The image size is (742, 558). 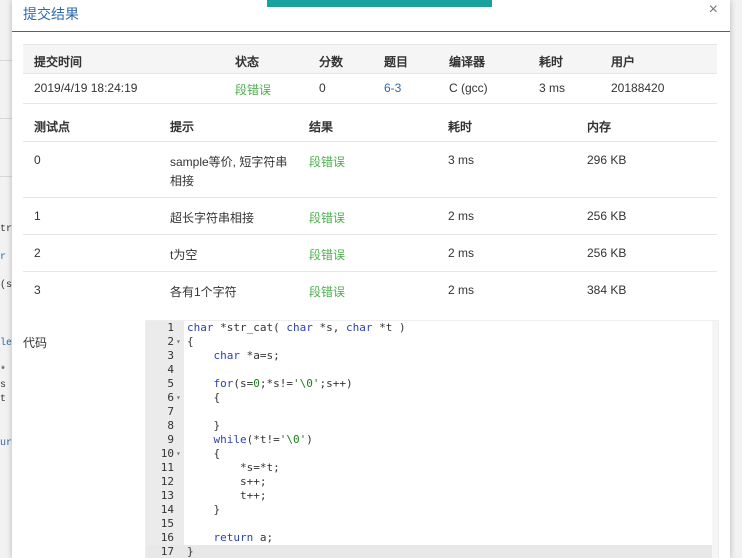 What do you see at coordinates (167, 495) in the screenshot?
I see `line-number: 13` at bounding box center [167, 495].